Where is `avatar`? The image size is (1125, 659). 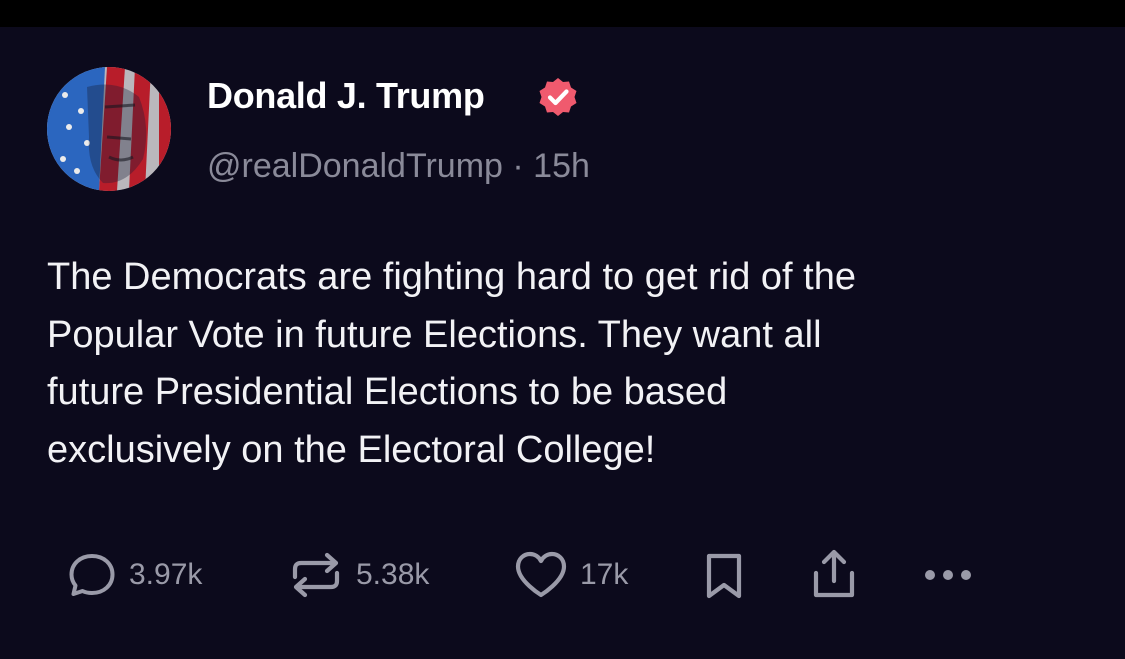
avatar is located at coordinates (109, 129).